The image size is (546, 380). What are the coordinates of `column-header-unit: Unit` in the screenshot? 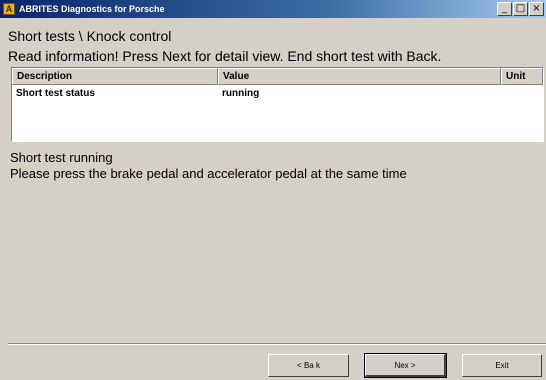 It's located at (522, 76).